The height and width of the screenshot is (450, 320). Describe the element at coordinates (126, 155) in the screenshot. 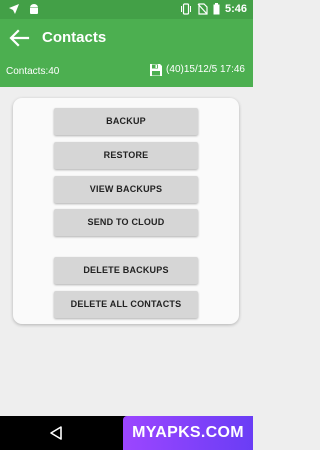

I see `restore-button: RESTORE` at that location.